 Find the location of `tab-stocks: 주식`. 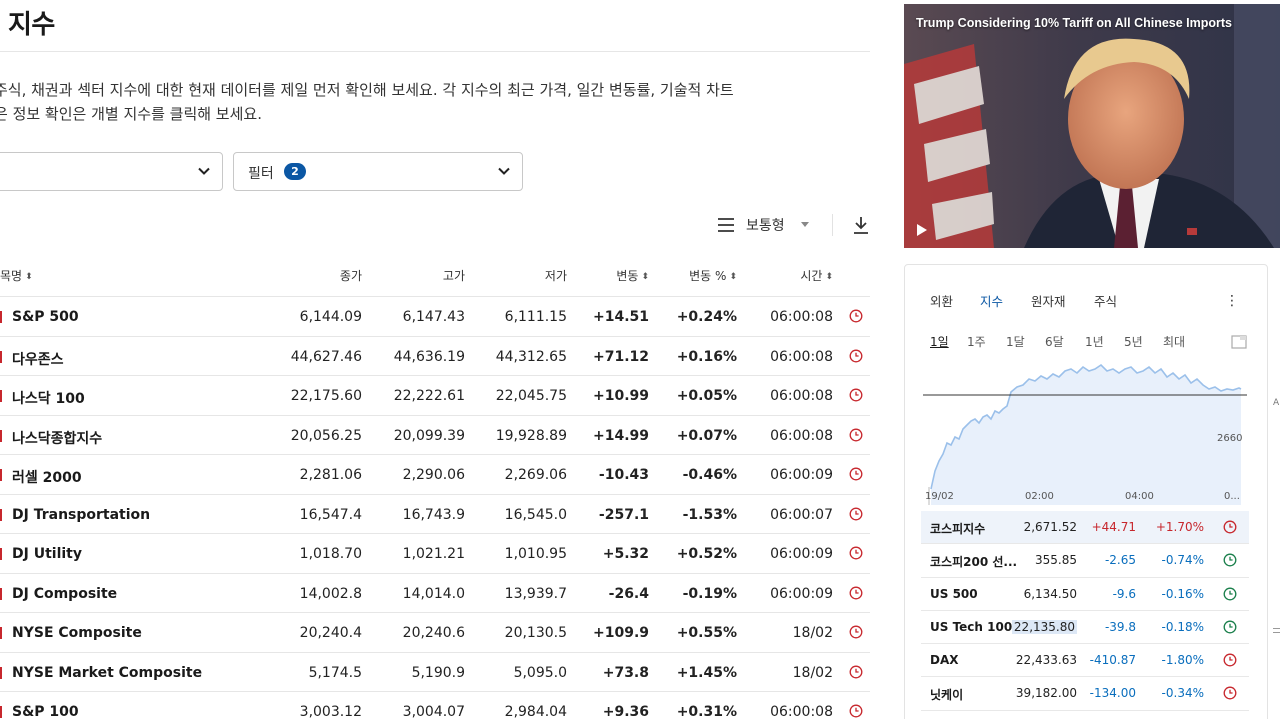

tab-stocks: 주식 is located at coordinates (1105, 300).